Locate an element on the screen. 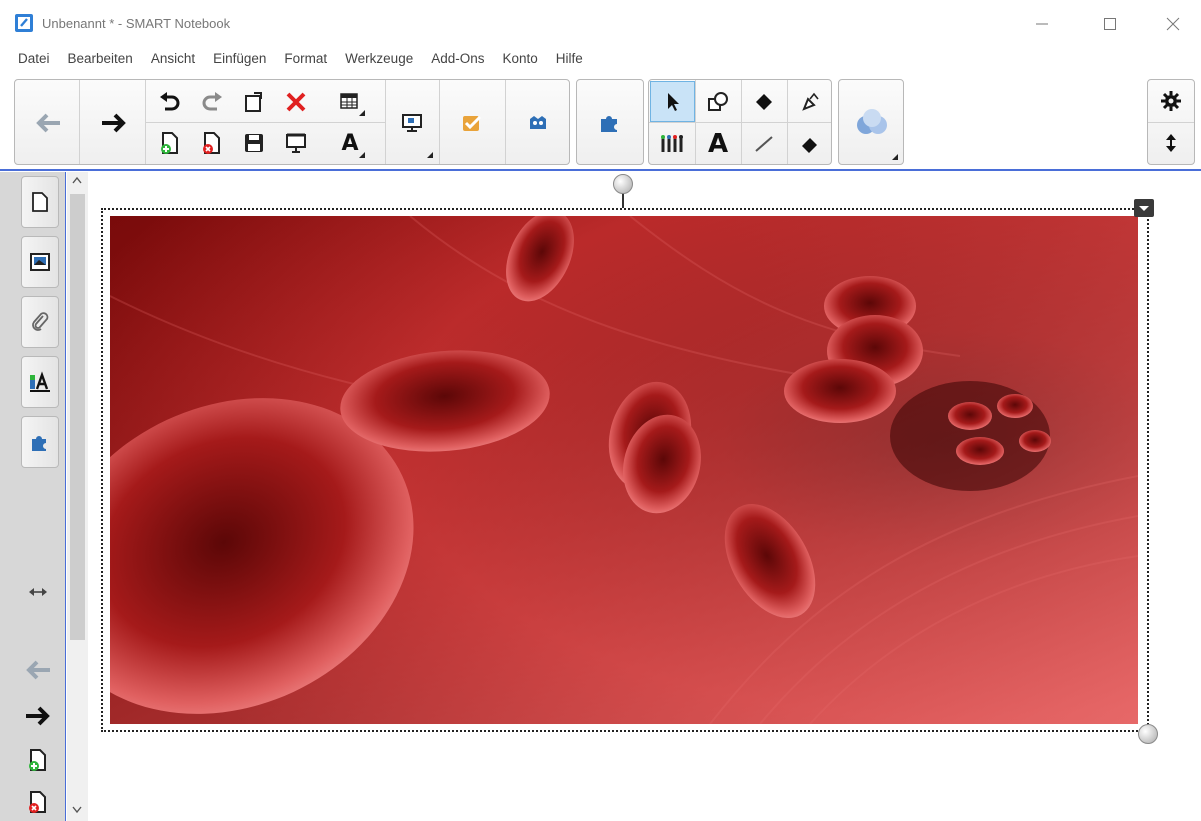 This screenshot has width=1201, height=821. object-menu-handle is located at coordinates (1144, 208).